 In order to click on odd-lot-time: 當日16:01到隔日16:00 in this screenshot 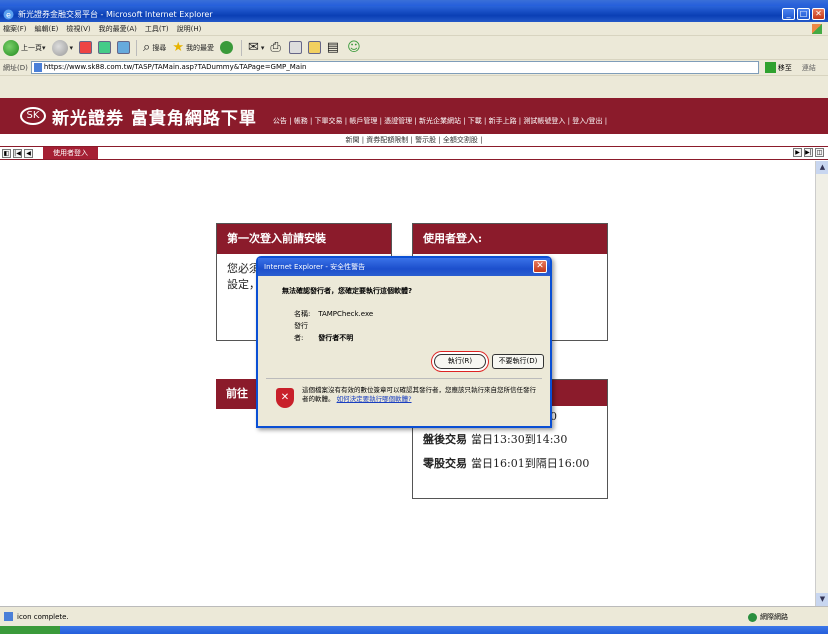, I will do `click(530, 463)`.